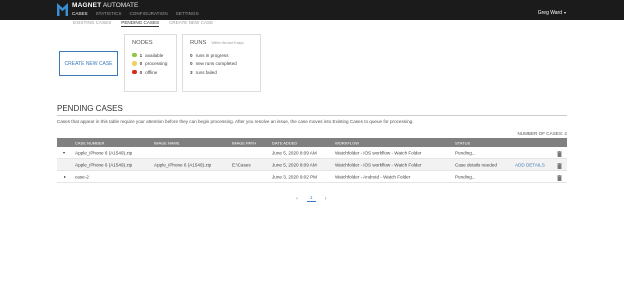 The image size is (624, 305). I want to click on col-image-path: IMAGE PATH, so click(244, 142).